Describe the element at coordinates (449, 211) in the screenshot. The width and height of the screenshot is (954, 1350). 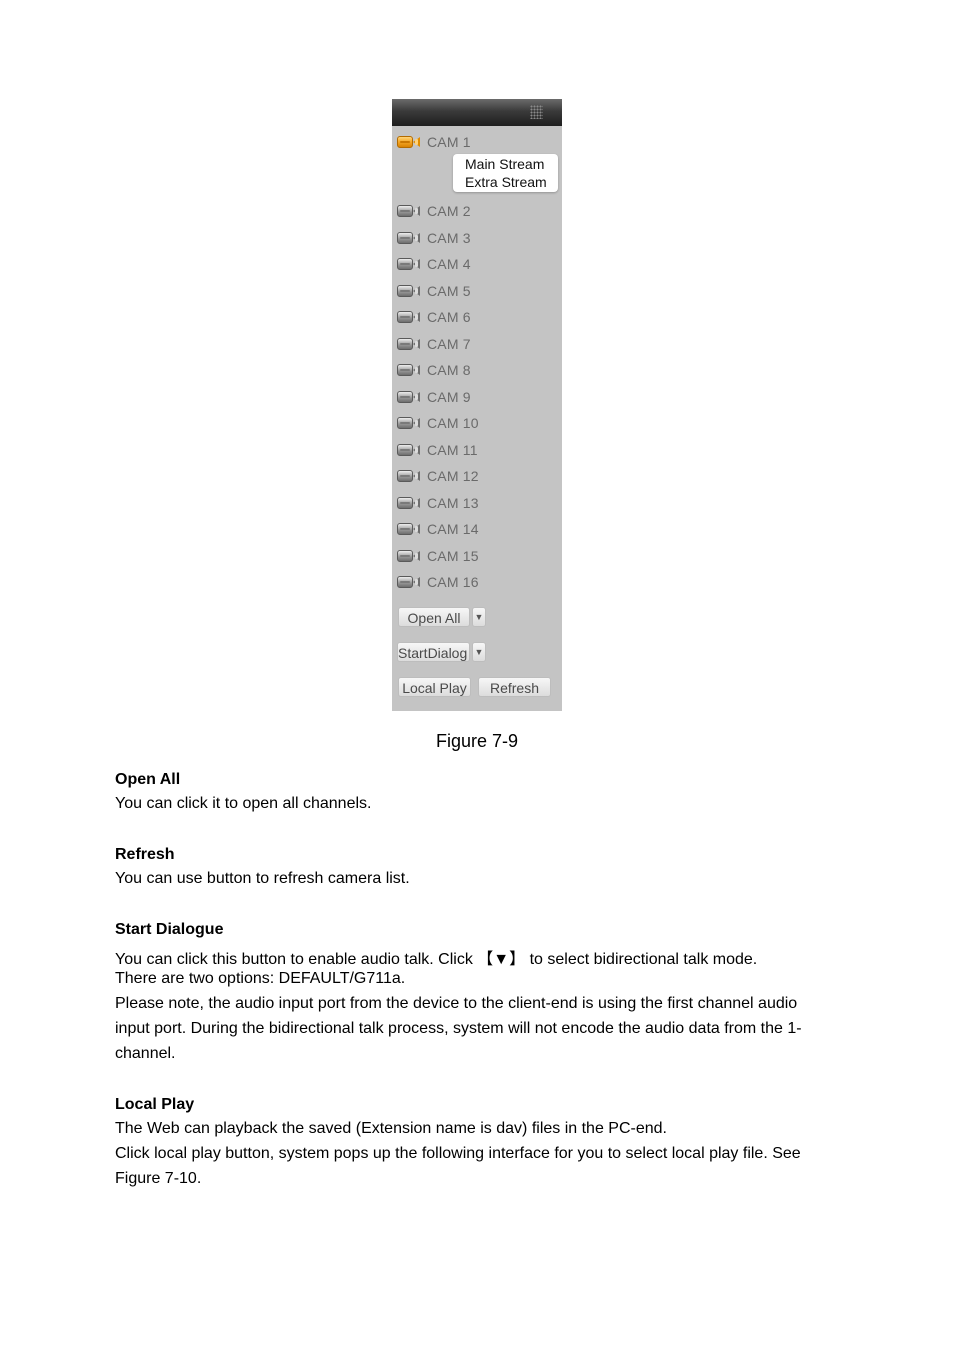
I see `camera-label: CAM 2` at that location.